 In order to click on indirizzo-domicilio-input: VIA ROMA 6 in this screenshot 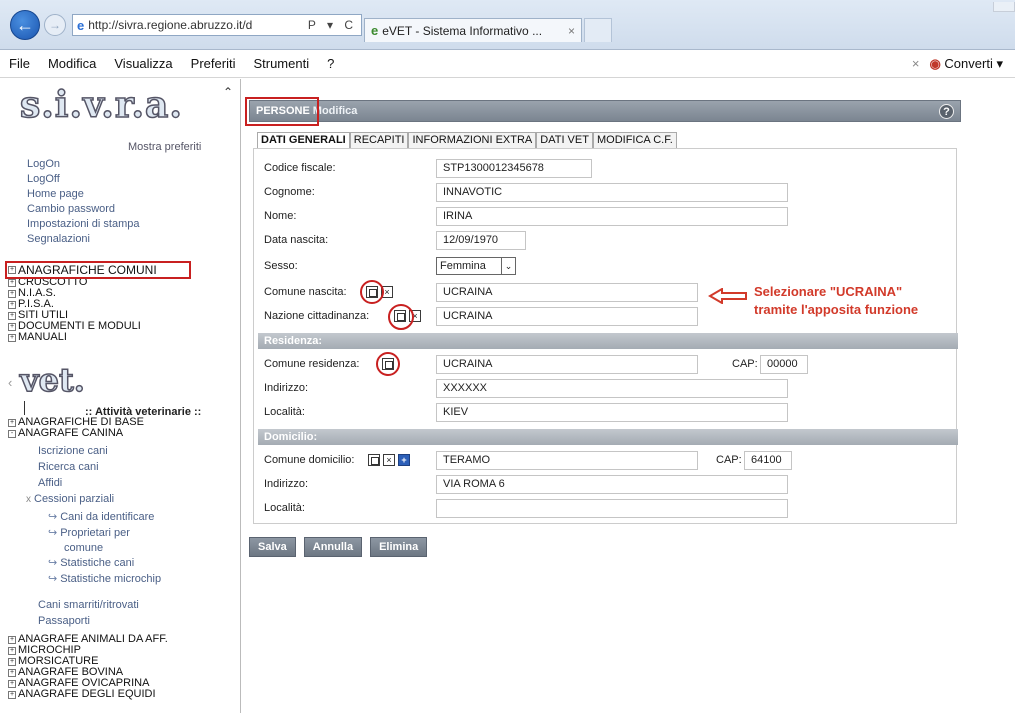, I will do `click(612, 484)`.